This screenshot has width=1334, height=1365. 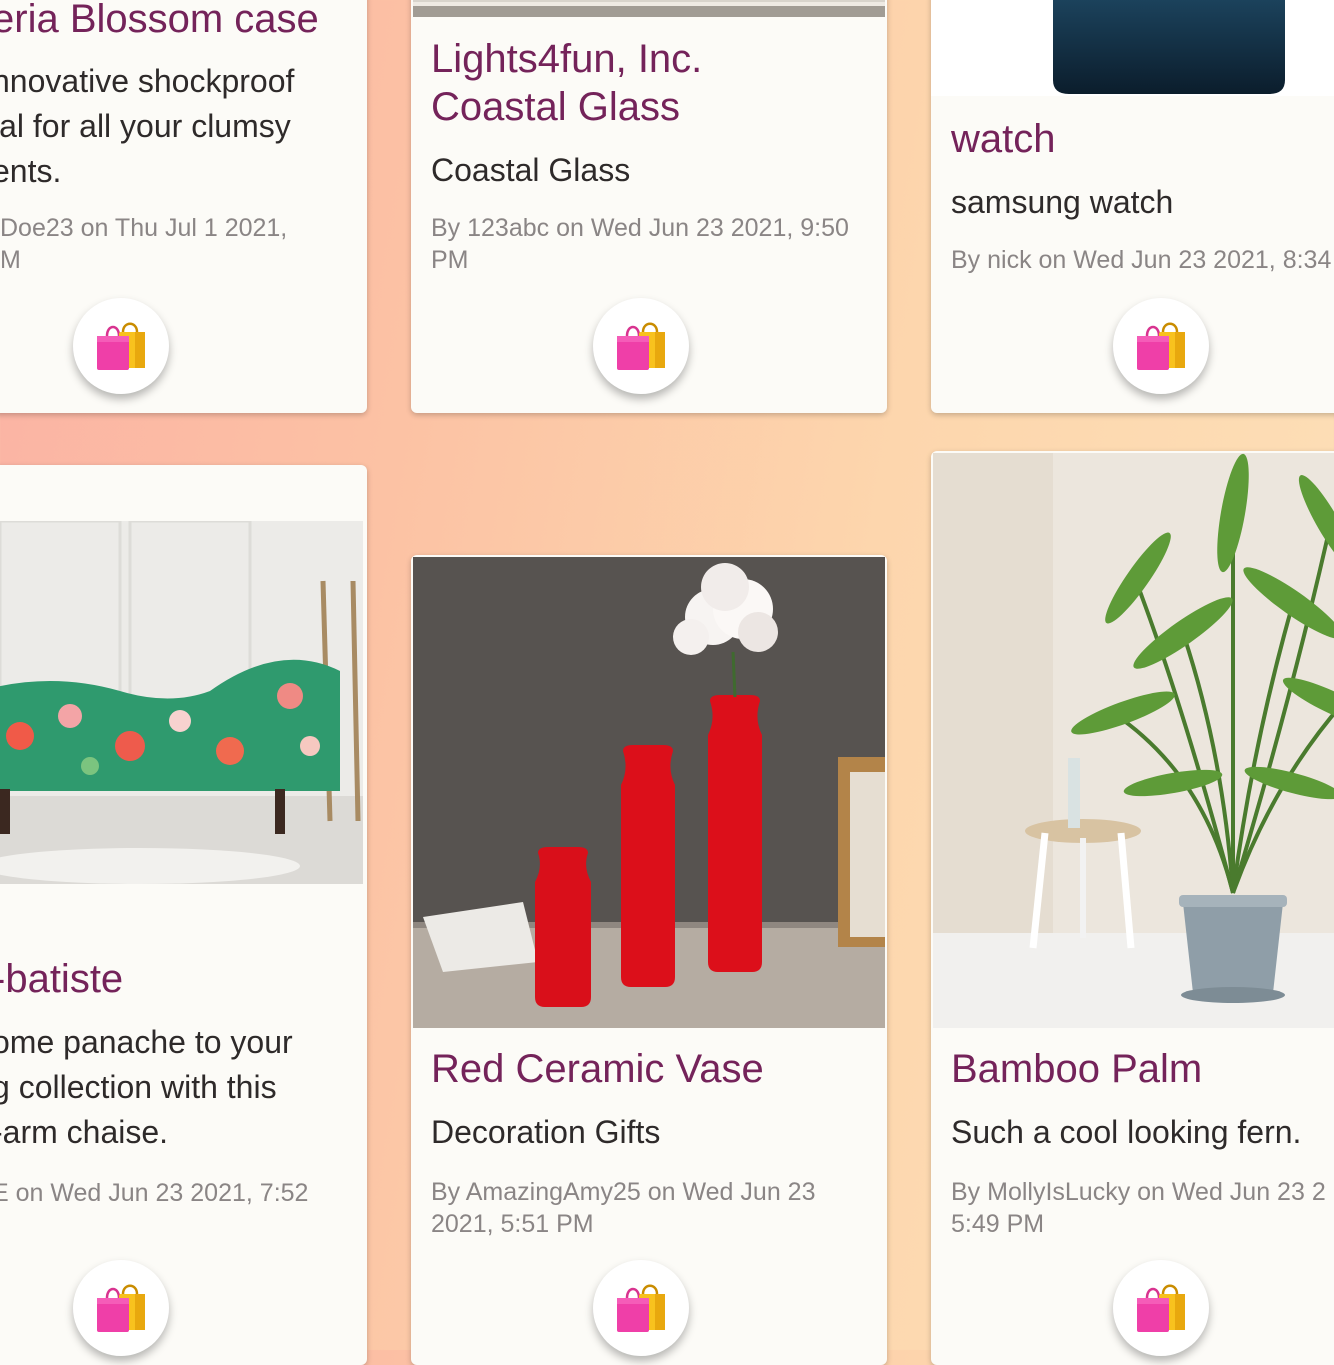 What do you see at coordinates (31, 171) in the screenshot?
I see `card-description: ents.` at bounding box center [31, 171].